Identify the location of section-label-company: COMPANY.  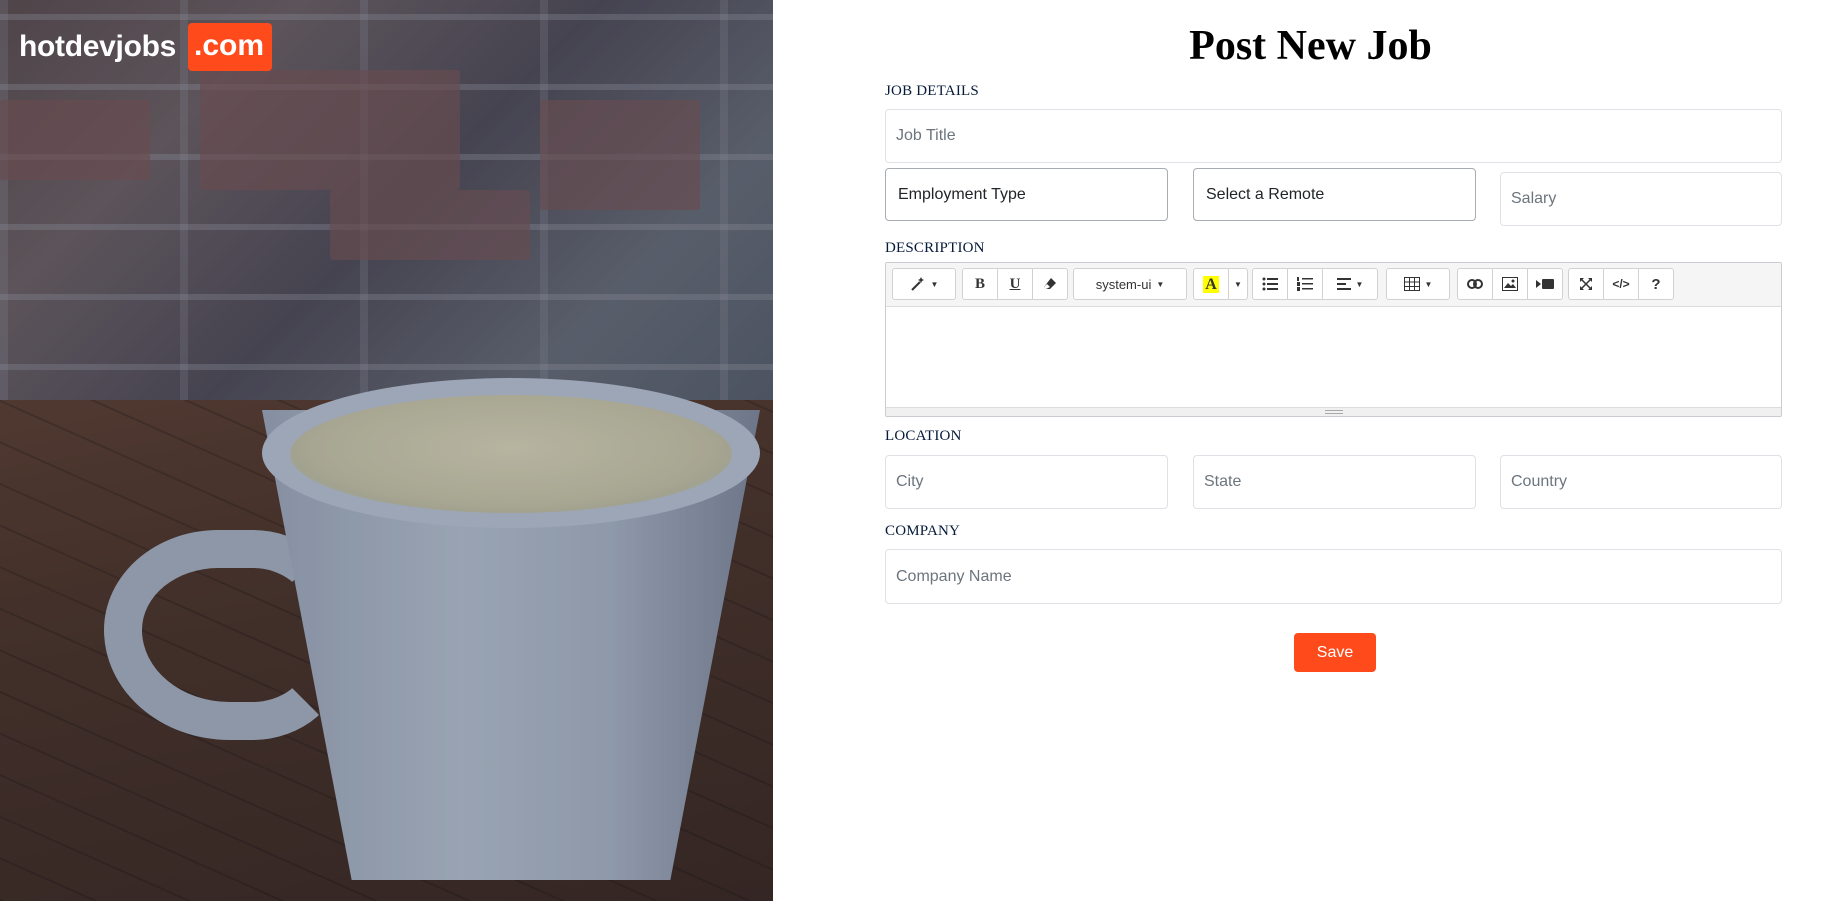
(923, 531).